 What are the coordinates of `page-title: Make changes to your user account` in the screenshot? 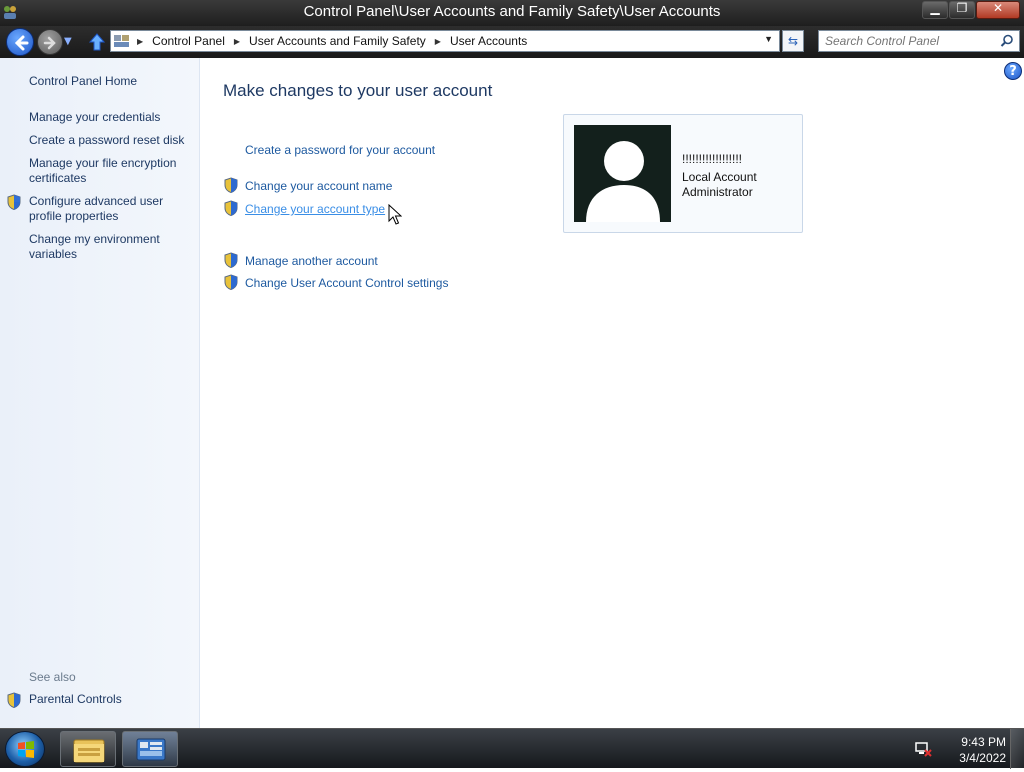 It's located at (358, 90).